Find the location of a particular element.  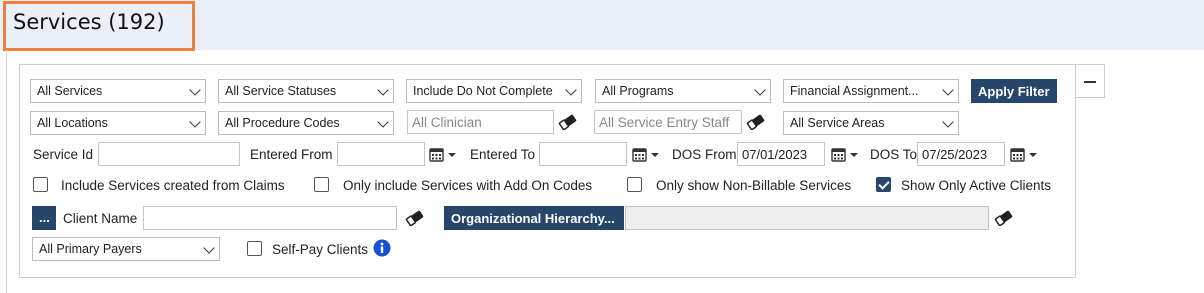

service-statuses-value: All Service Statuses is located at coordinates (281, 91).